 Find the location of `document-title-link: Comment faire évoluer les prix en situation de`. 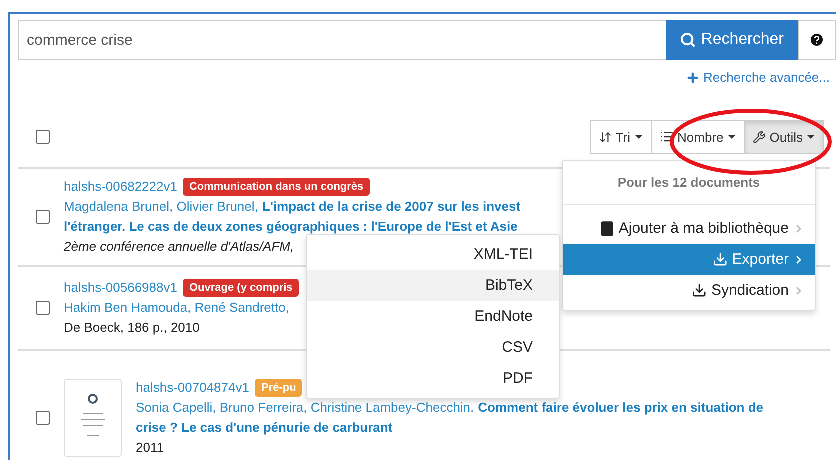

document-title-link: Comment faire évoluer les prix en situation de is located at coordinates (621, 408).